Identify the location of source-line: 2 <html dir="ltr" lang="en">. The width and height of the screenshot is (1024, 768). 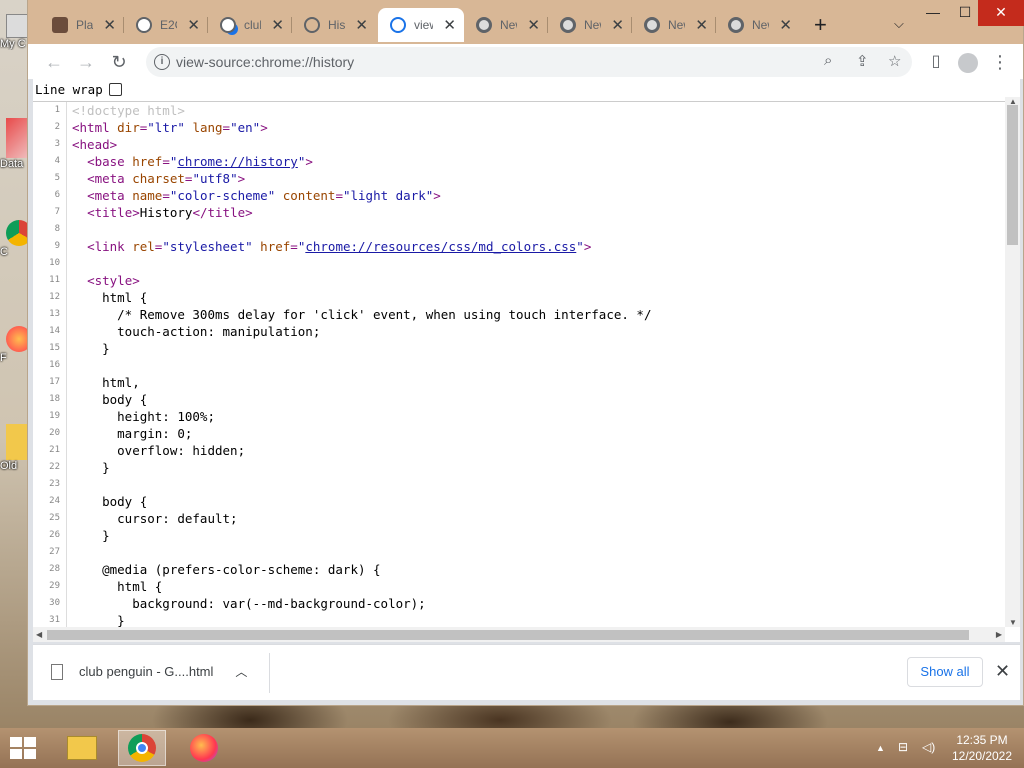
(519, 127).